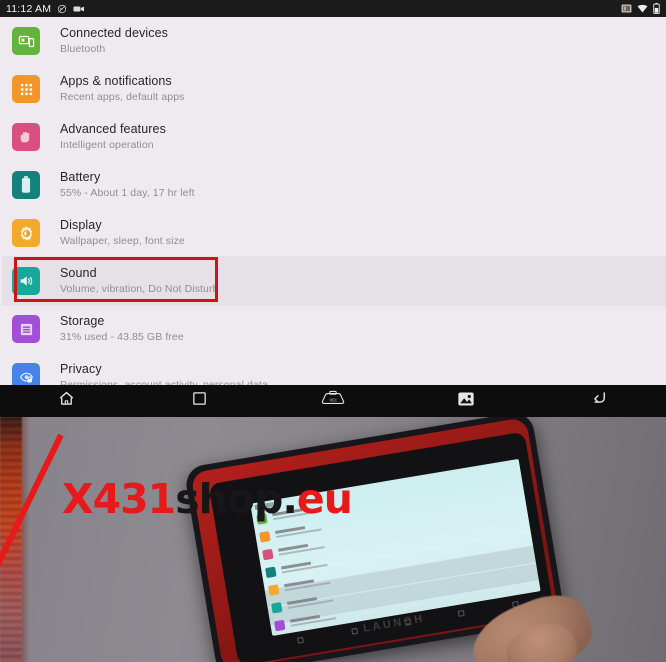  Describe the element at coordinates (29, 8) in the screenshot. I see `status-clock: 11:12 AM` at that location.